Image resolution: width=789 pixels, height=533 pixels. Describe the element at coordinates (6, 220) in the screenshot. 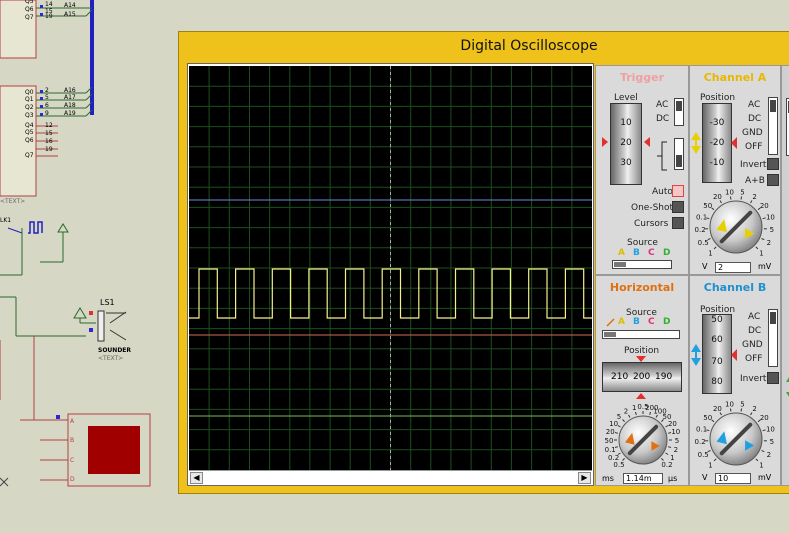

I see `clock-label: LK1` at that location.